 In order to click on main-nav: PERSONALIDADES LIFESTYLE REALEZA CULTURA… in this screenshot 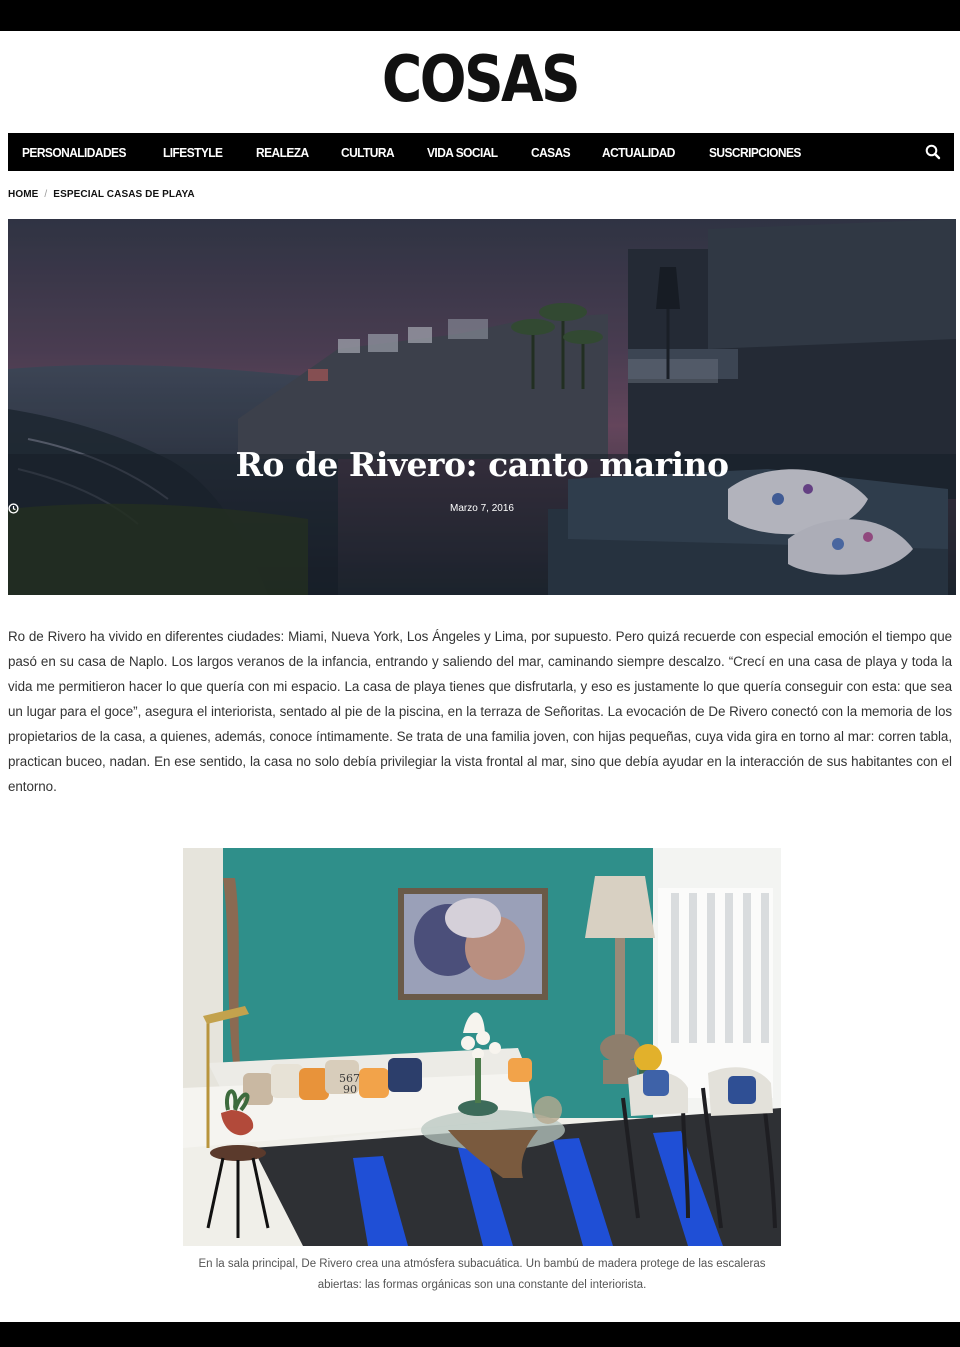, I will do `click(481, 152)`.